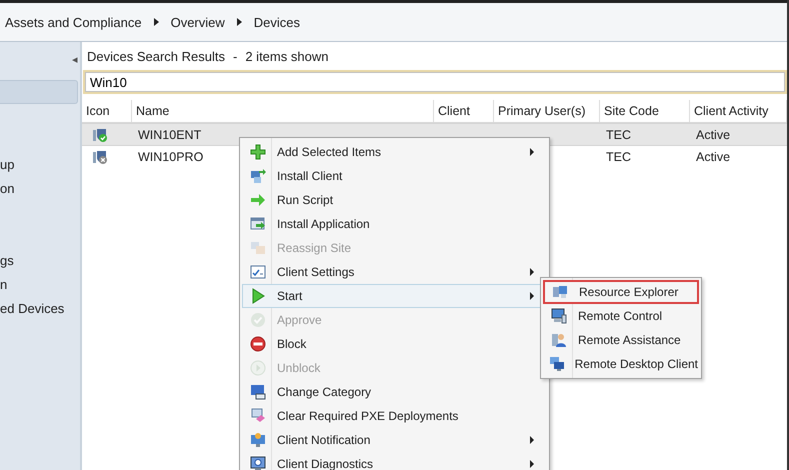  What do you see at coordinates (258, 440) in the screenshot?
I see `monitor-person-icon` at bounding box center [258, 440].